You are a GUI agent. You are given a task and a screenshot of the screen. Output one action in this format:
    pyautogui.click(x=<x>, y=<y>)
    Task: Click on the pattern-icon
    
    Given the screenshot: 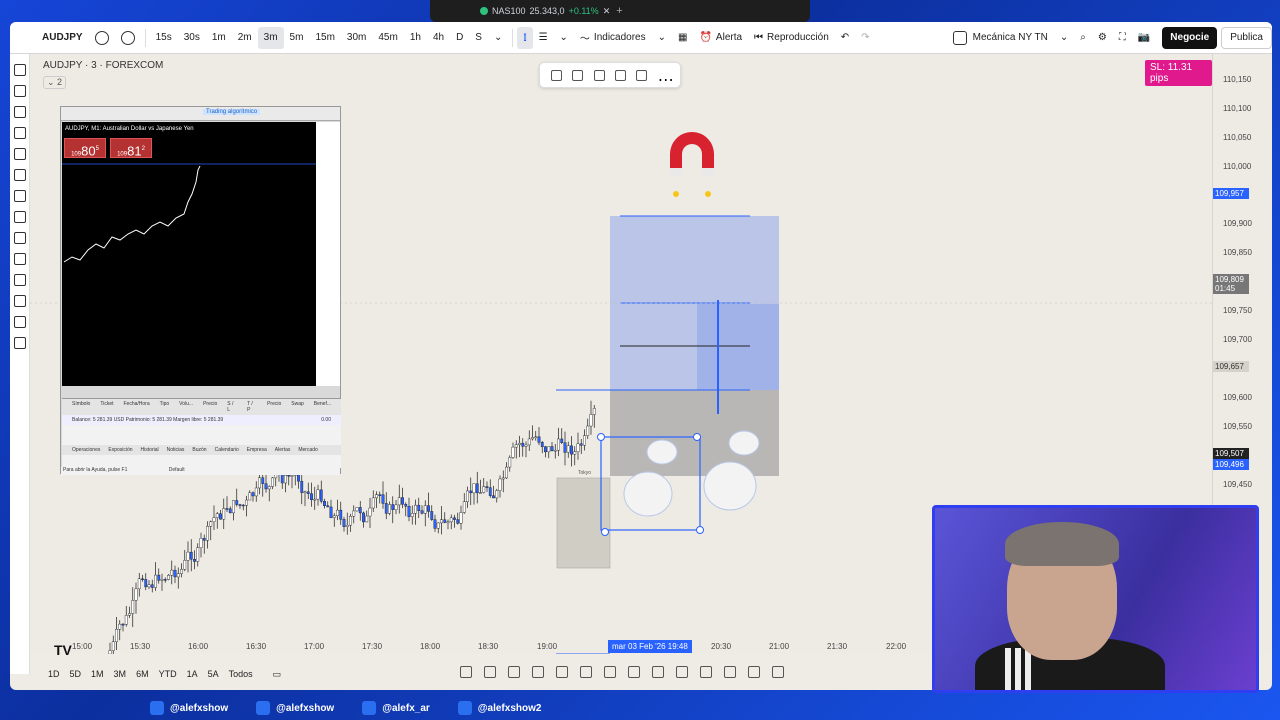 What is the action you would take?
    pyautogui.click(x=19, y=175)
    